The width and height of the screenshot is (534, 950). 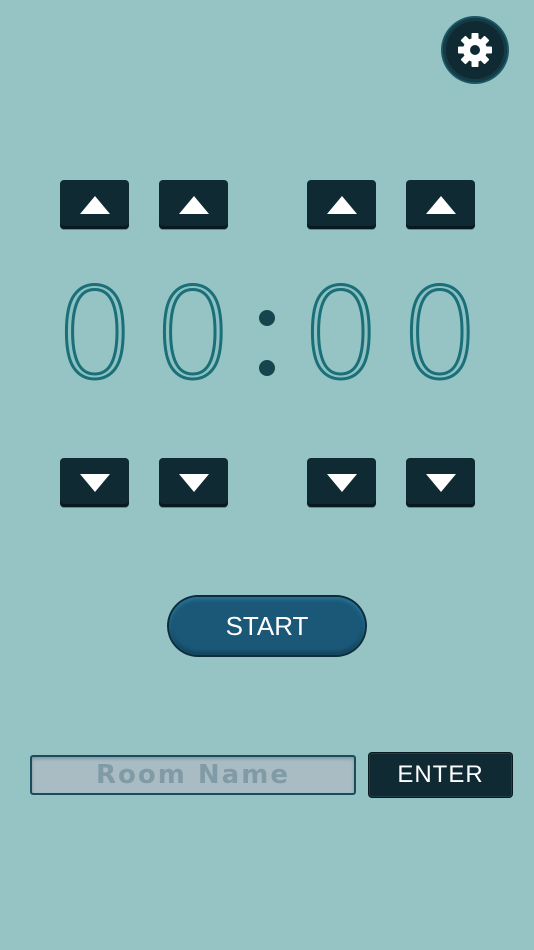 I want to click on separator-dot-top, so click(x=267, y=318).